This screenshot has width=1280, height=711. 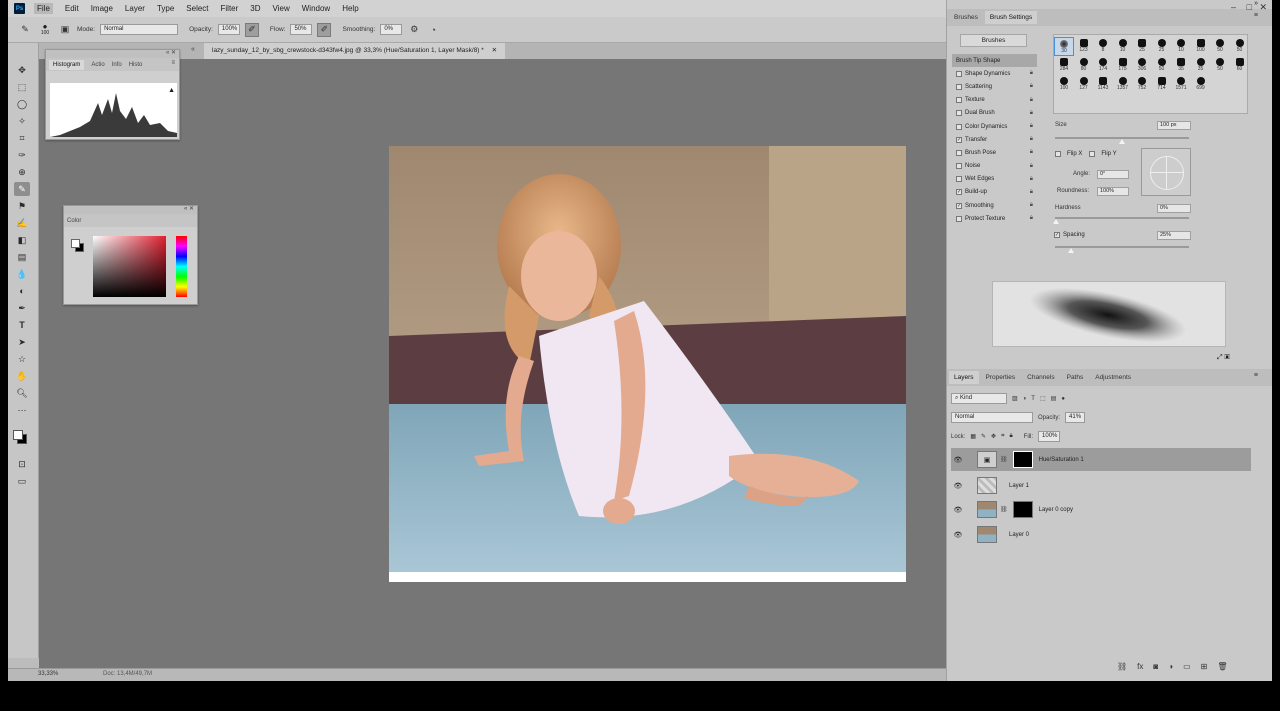 I want to click on eyedropper-tool-icon: ✑, so click(x=22, y=155).